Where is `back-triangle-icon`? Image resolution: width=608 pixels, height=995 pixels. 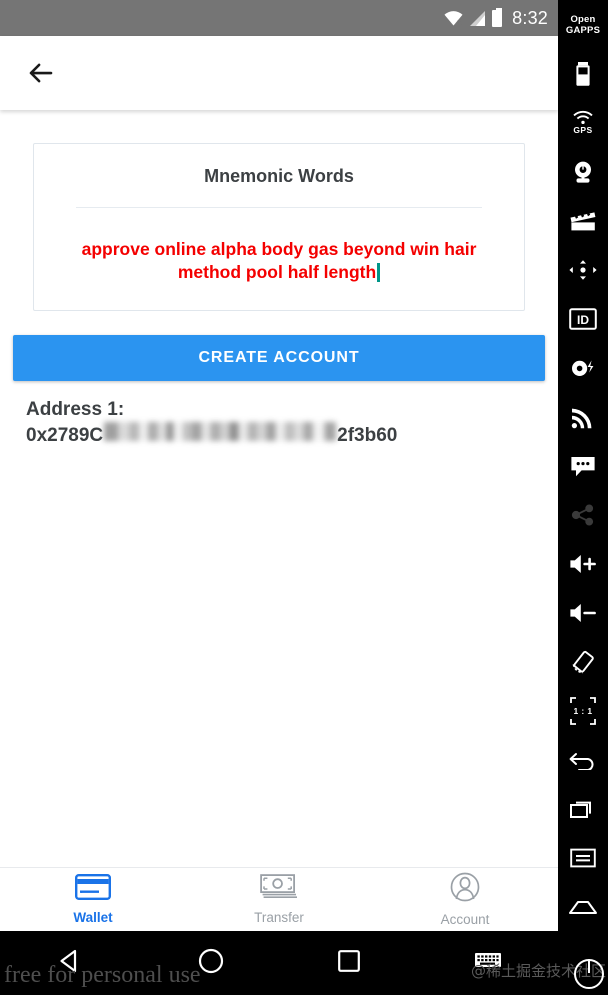
back-triangle-icon is located at coordinates (70, 963).